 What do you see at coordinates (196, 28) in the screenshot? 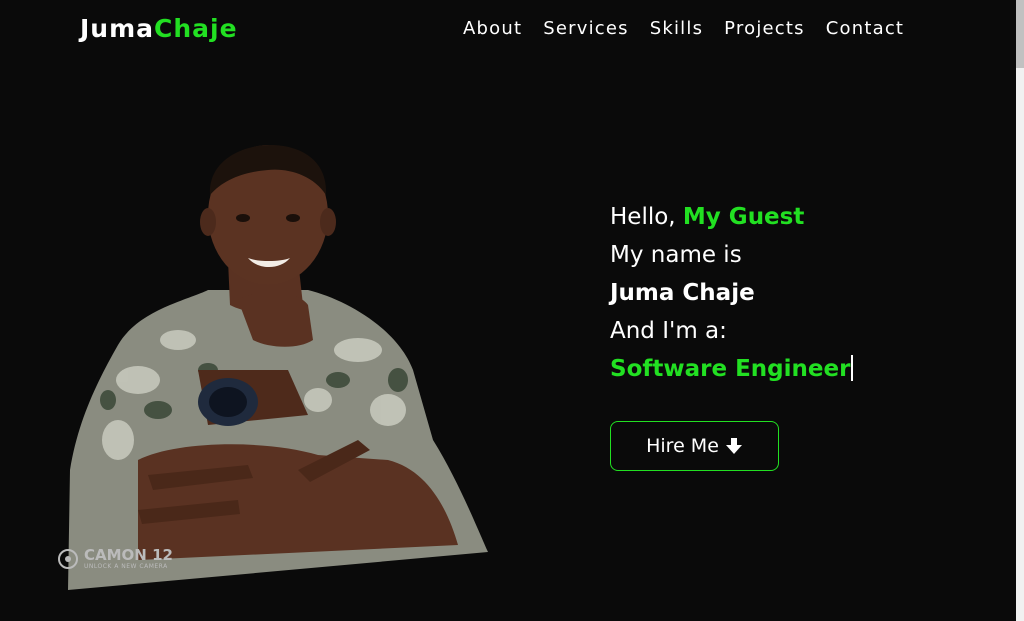
I see `logo-second: Chaje` at bounding box center [196, 28].